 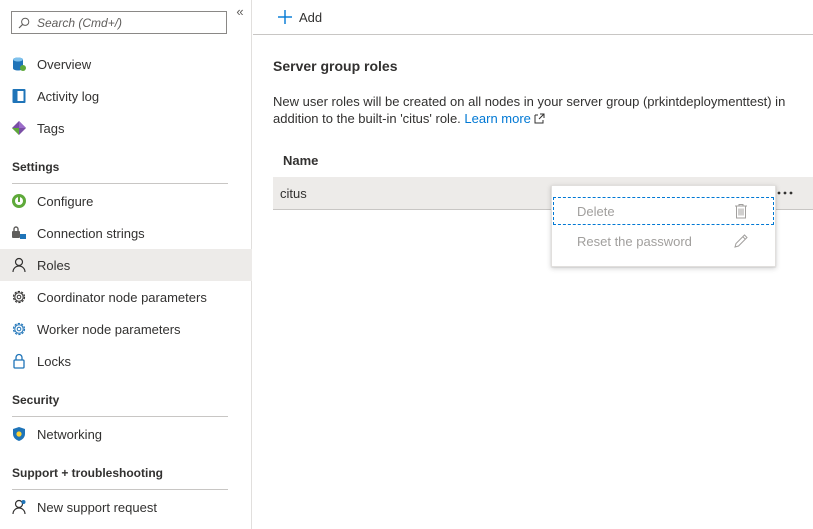 What do you see at coordinates (19, 64) in the screenshot?
I see `database-icon` at bounding box center [19, 64].